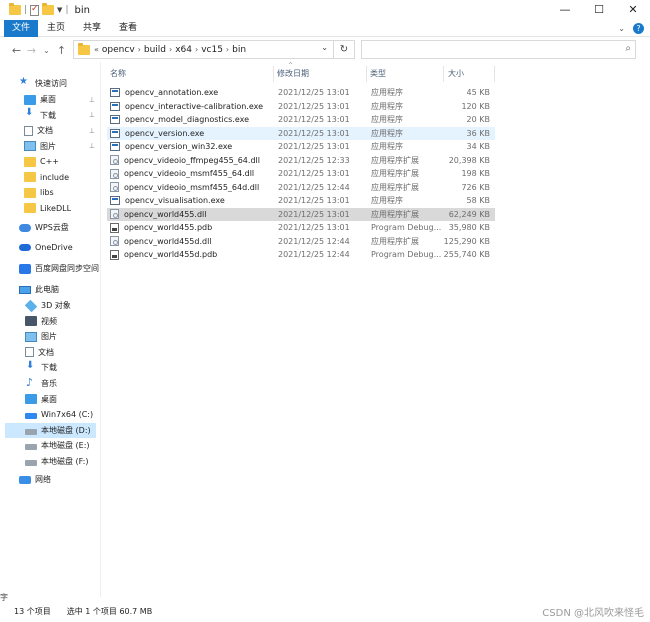 This screenshot has height=622, width=650. Describe the element at coordinates (50, 445) in the screenshot. I see `sidebar-item-pc-9: 本地磁盘 (E:)` at that location.